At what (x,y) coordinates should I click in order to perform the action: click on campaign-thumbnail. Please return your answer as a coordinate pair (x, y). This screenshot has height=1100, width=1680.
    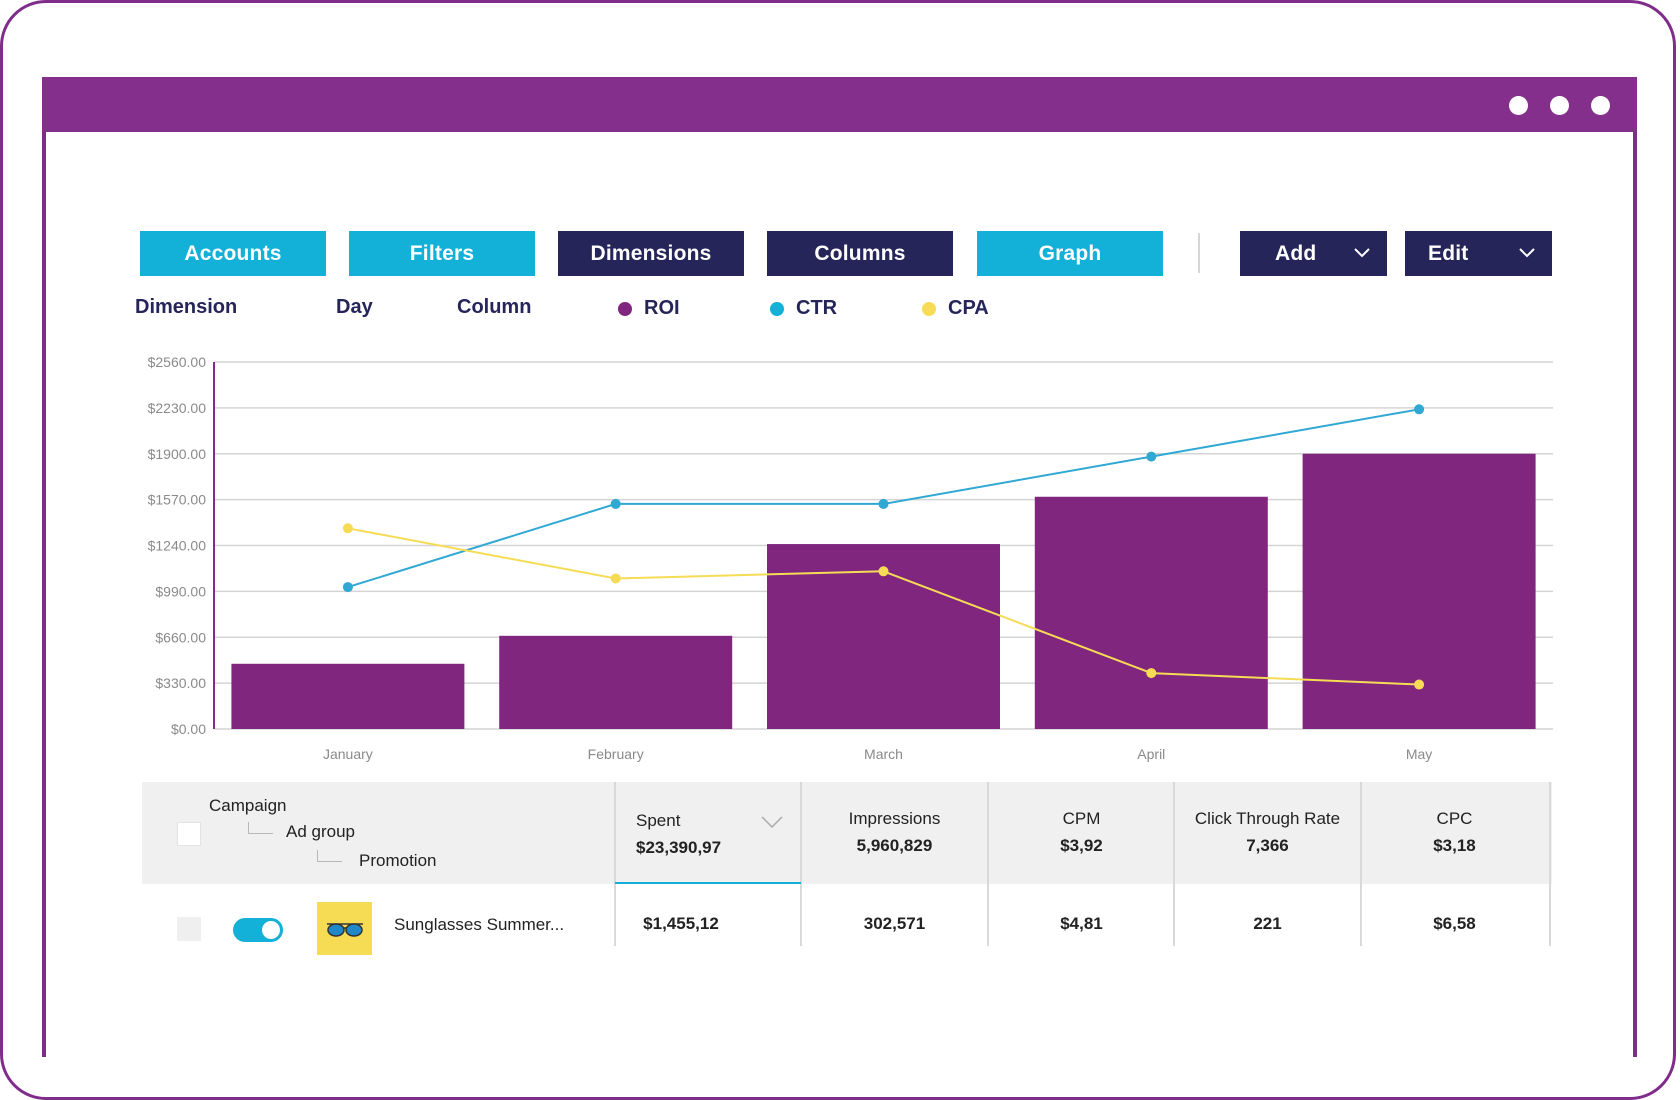
    Looking at the image, I should click on (344, 928).